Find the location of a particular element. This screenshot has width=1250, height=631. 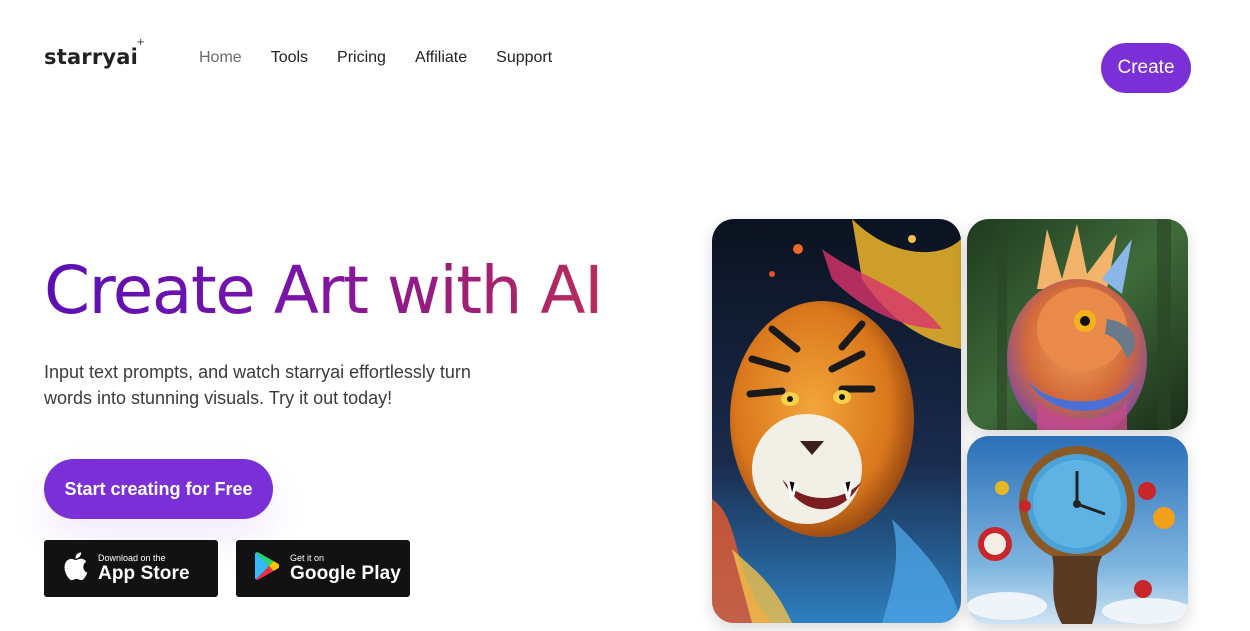

nav-support: Support is located at coordinates (524, 58).